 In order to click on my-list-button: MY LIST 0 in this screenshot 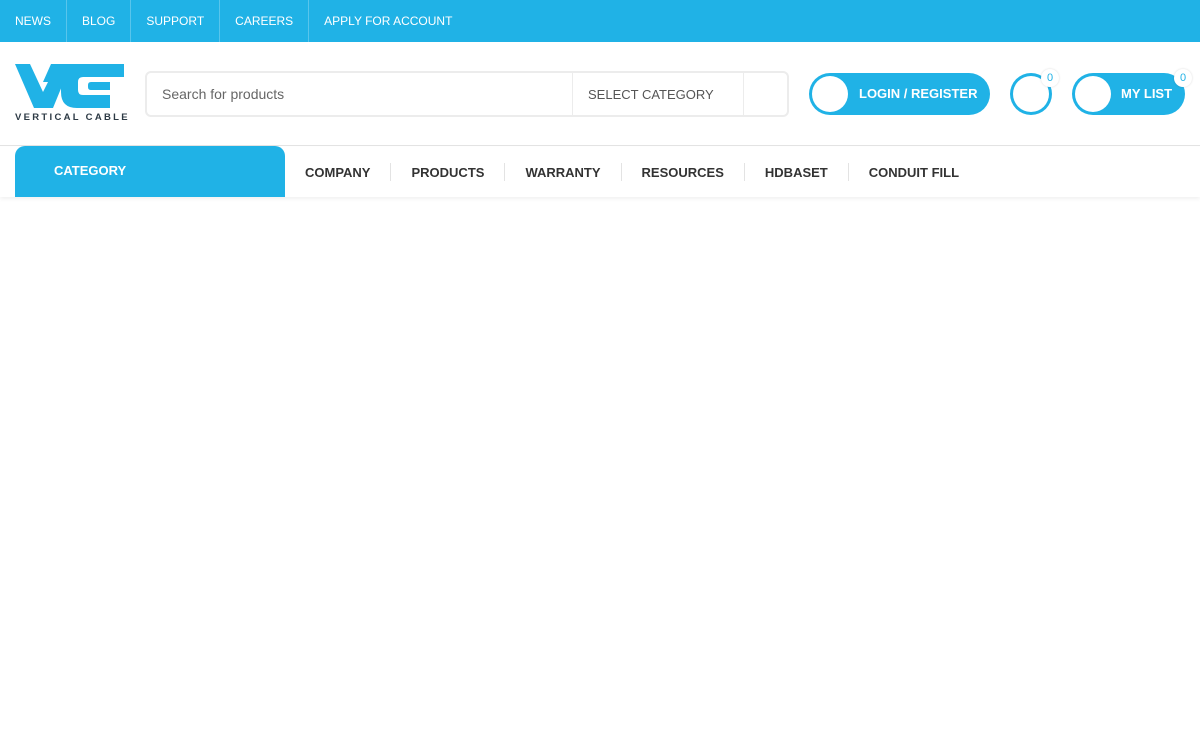, I will do `click(1132, 92)`.